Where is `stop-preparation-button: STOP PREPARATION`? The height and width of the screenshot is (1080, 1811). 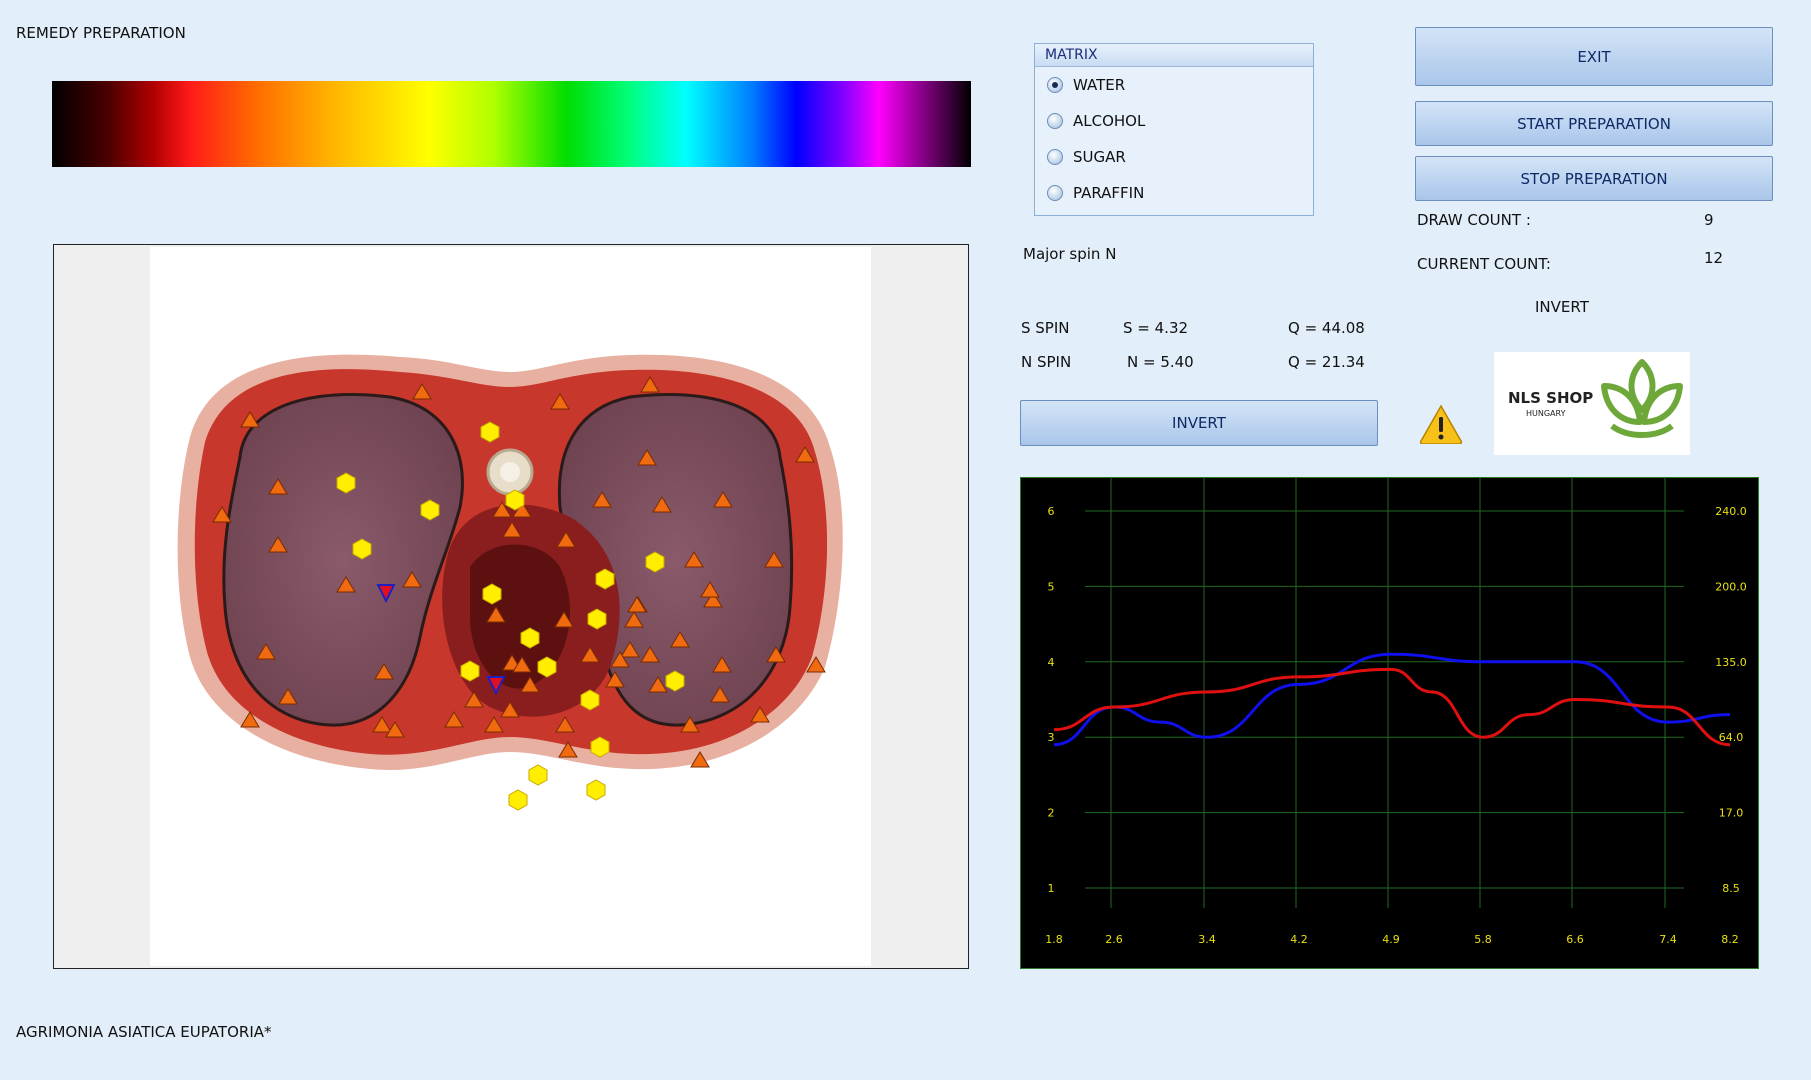 stop-preparation-button: STOP PREPARATION is located at coordinates (1594, 178).